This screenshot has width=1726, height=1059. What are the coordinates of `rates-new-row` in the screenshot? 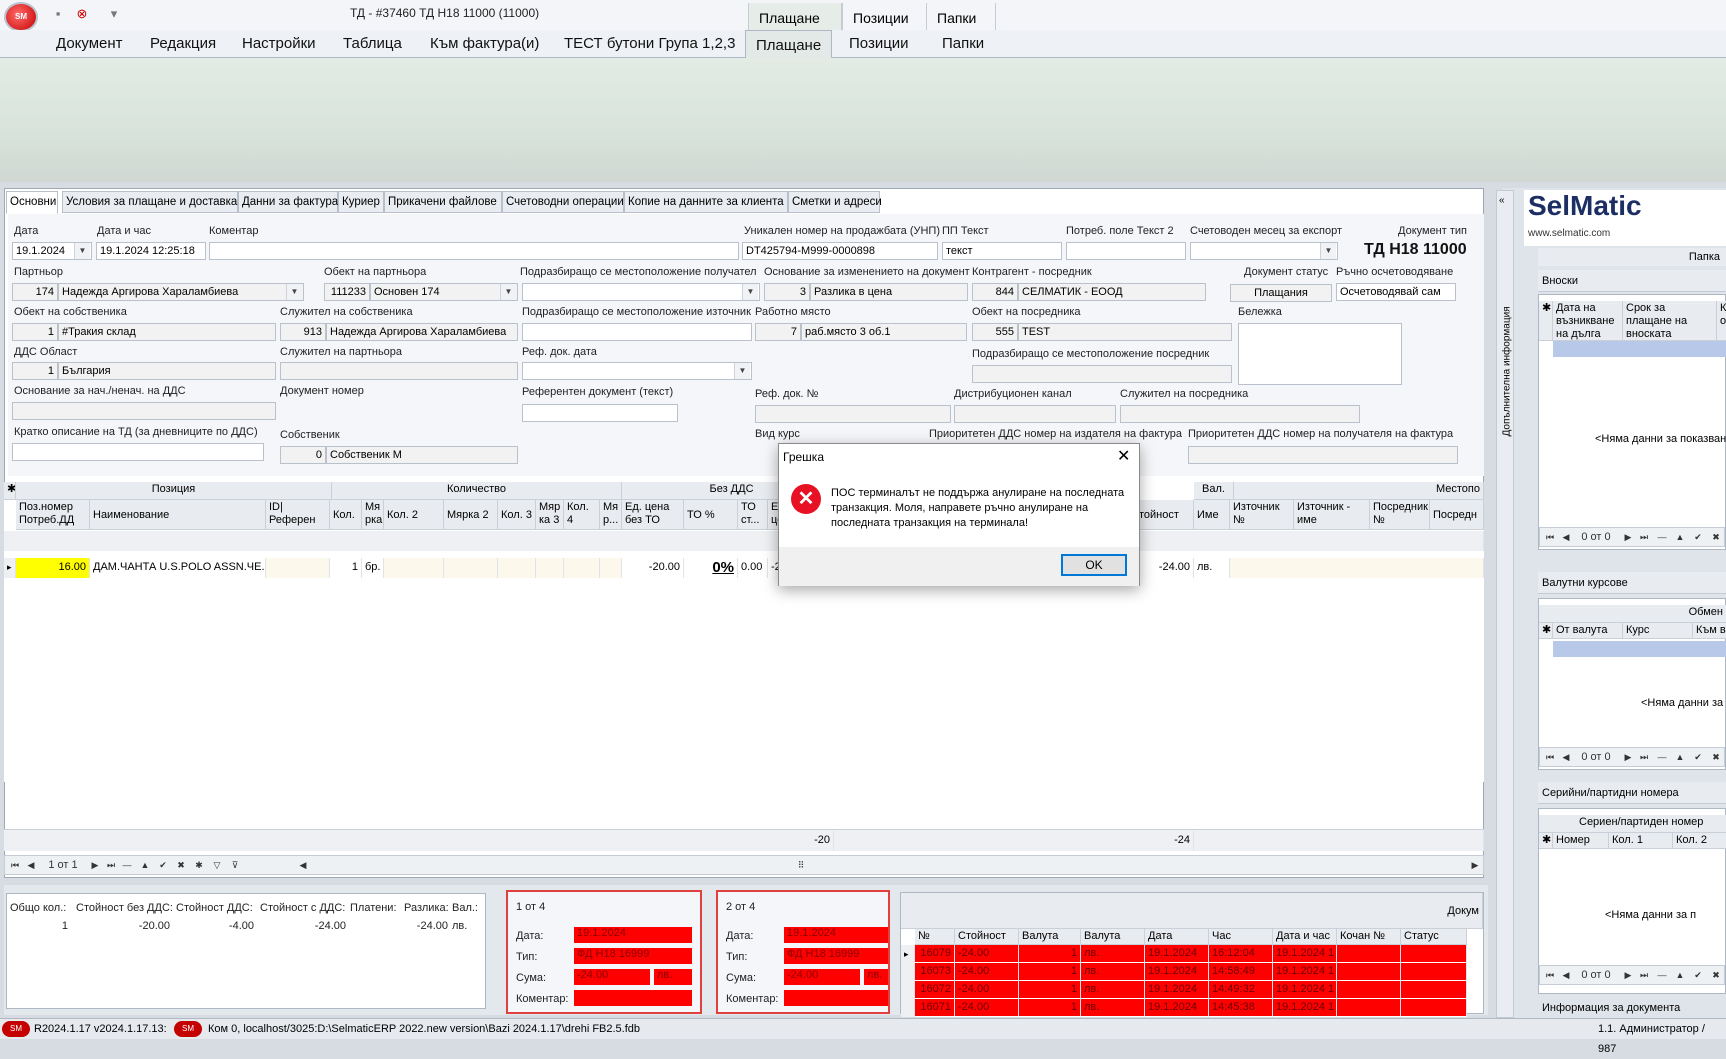 It's located at (1639, 649).